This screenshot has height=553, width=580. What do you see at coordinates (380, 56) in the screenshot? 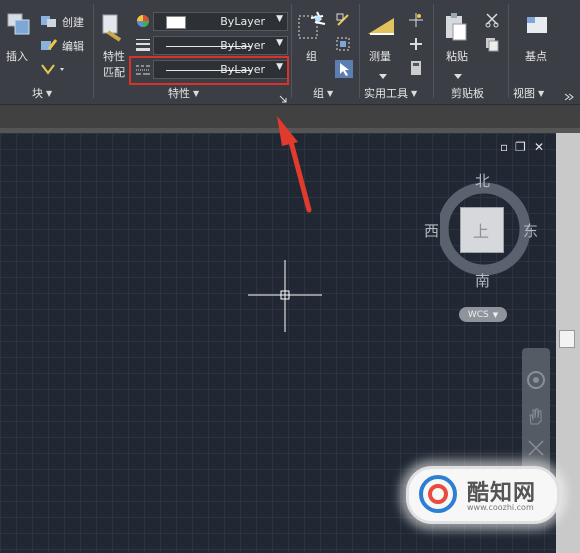
I see `measure-label: 测量` at bounding box center [380, 56].